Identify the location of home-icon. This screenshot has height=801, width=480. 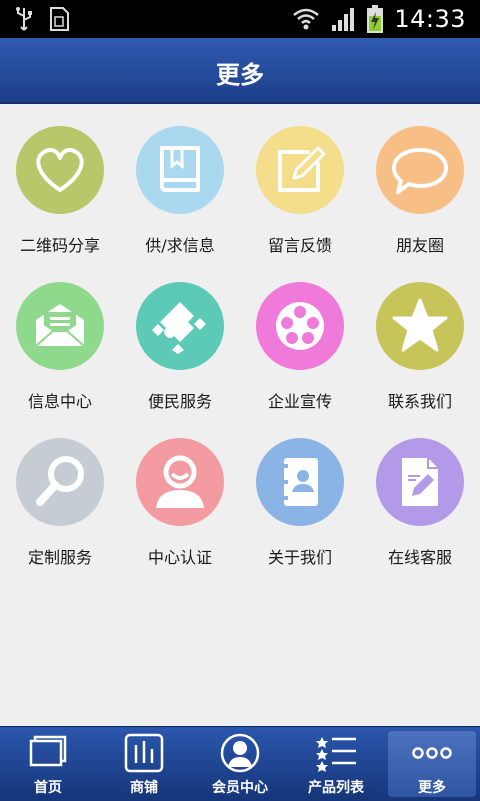
(48, 751).